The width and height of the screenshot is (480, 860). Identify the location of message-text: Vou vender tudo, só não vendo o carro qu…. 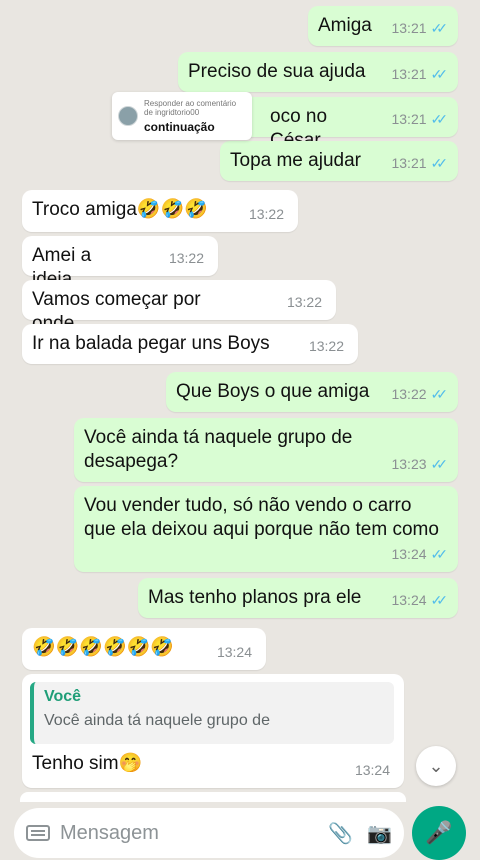
(261, 517).